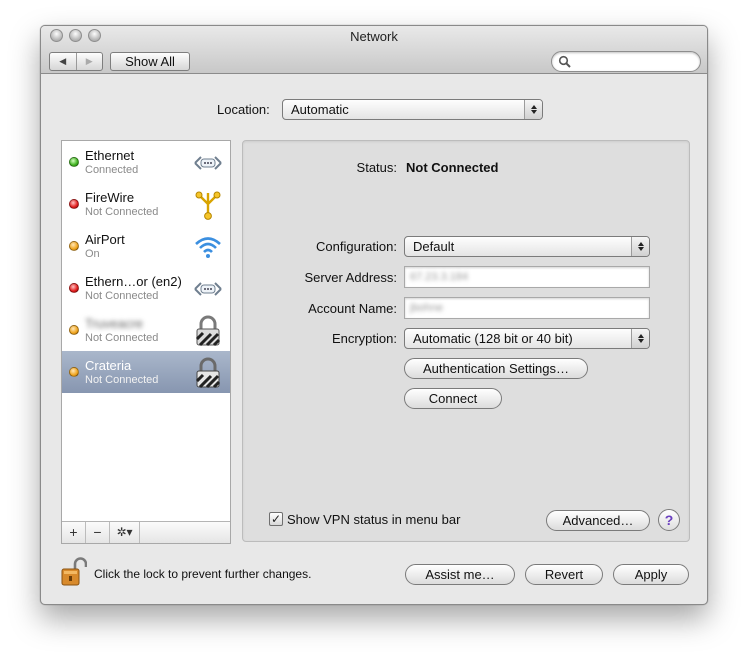  I want to click on add-service-button: +, so click(74, 532).